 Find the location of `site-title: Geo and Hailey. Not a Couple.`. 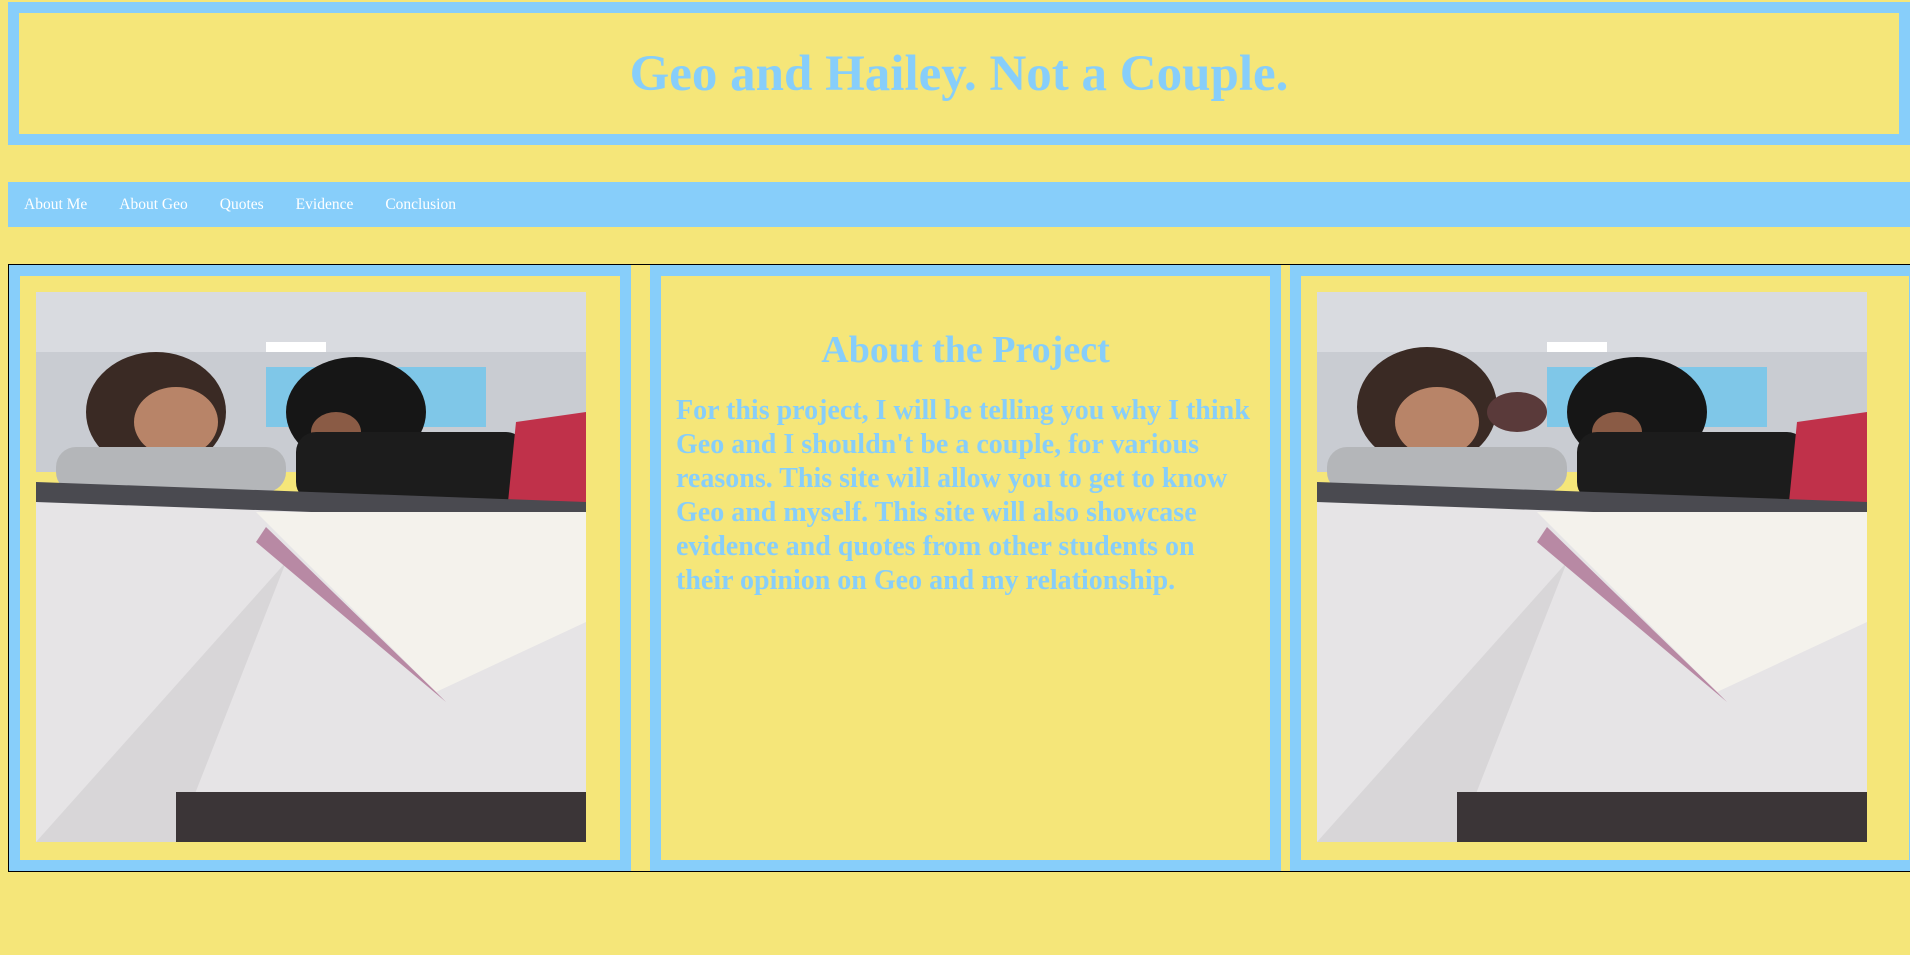

site-title: Geo and Hailey. Not a Couple. is located at coordinates (959, 73).